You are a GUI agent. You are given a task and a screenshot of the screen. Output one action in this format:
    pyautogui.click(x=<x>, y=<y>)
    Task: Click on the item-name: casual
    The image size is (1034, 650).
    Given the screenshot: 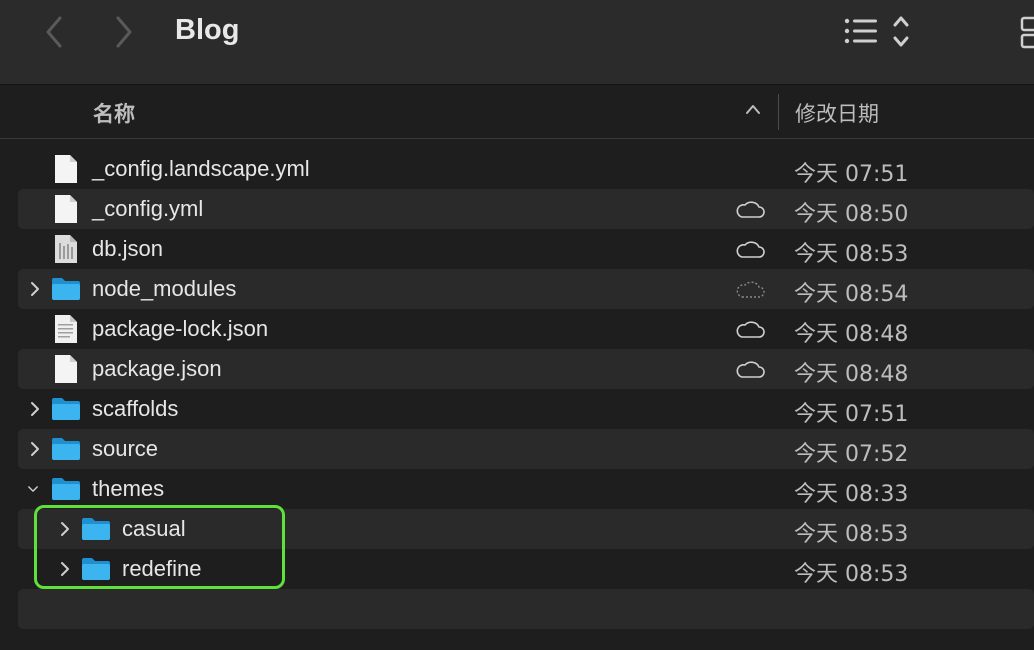 What is the action you would take?
    pyautogui.click(x=154, y=528)
    